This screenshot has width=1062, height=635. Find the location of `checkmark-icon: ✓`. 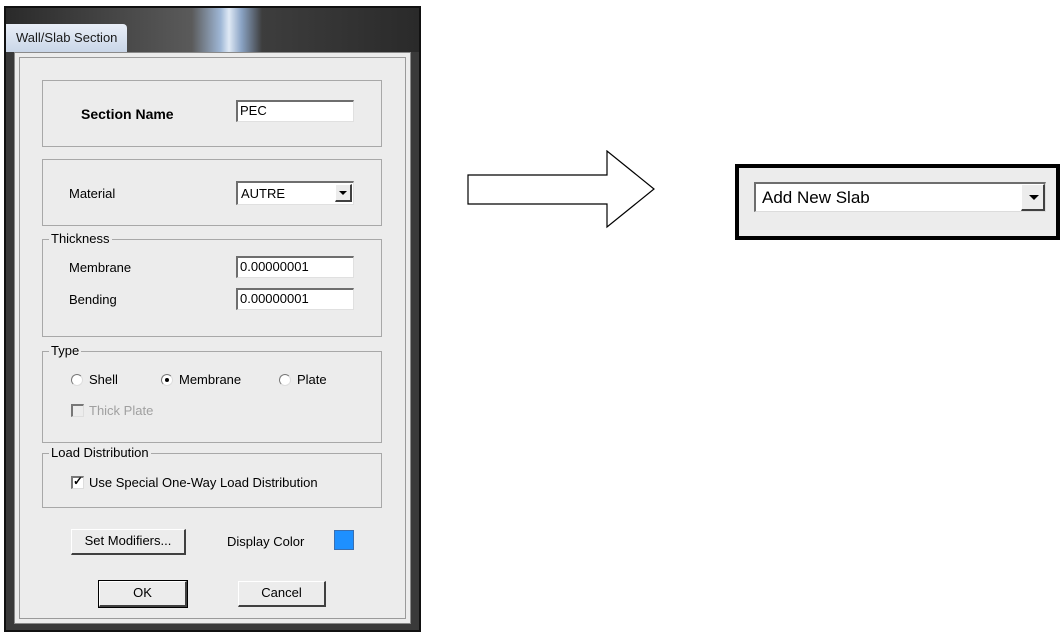

checkmark-icon: ✓ is located at coordinates (78, 481).